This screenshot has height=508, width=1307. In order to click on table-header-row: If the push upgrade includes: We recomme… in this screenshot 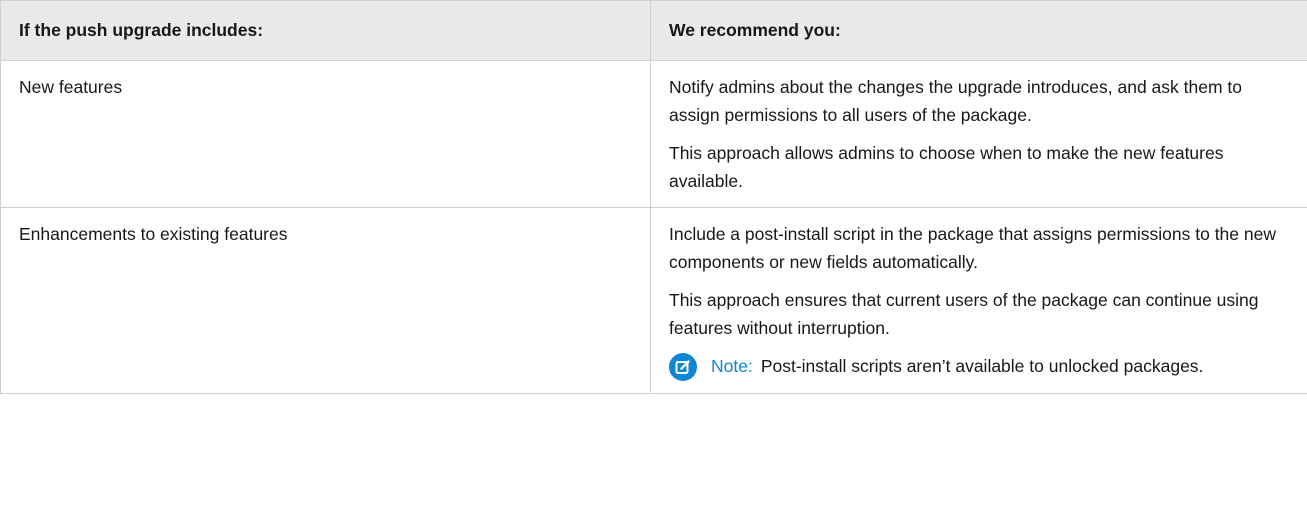, I will do `click(653, 30)`.